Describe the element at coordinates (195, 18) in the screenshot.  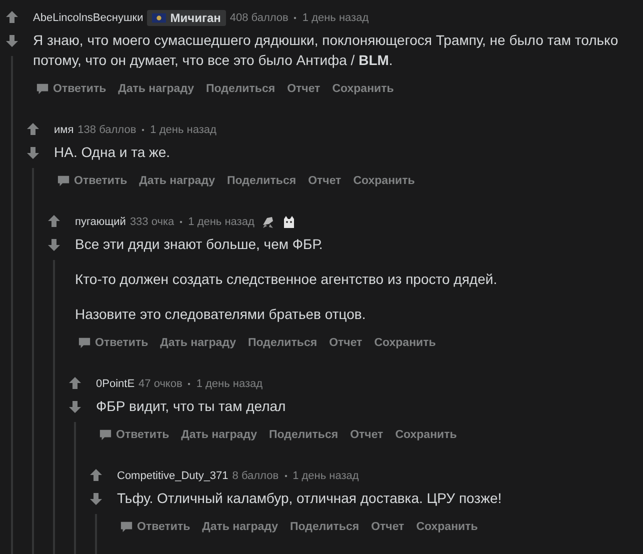
I see `flair-text: Мичиган` at that location.